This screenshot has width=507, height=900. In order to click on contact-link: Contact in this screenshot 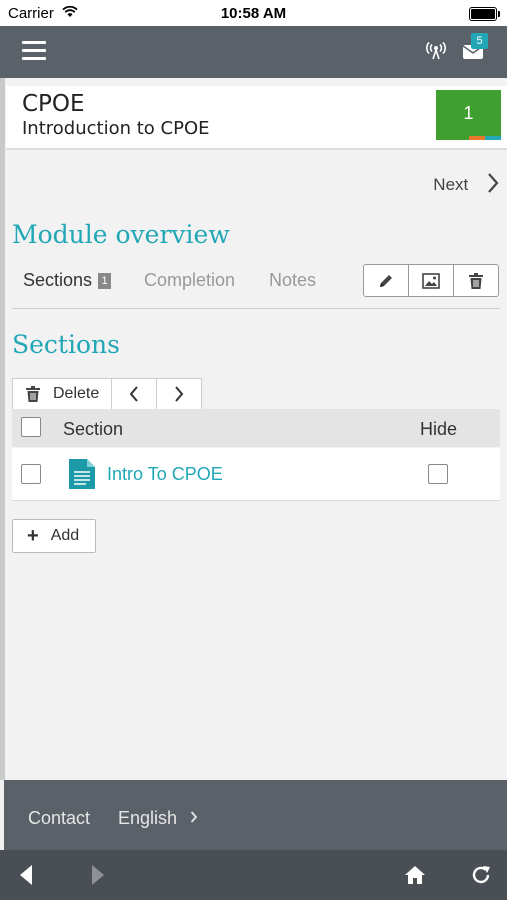, I will do `click(59, 818)`.